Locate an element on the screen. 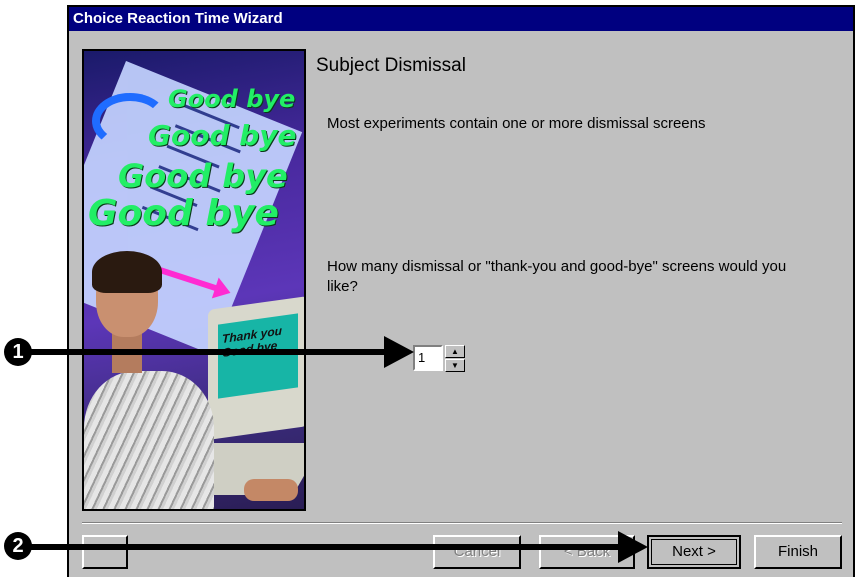 This screenshot has width=861, height=577. arrow-down-icon: ▼ is located at coordinates (455, 365).